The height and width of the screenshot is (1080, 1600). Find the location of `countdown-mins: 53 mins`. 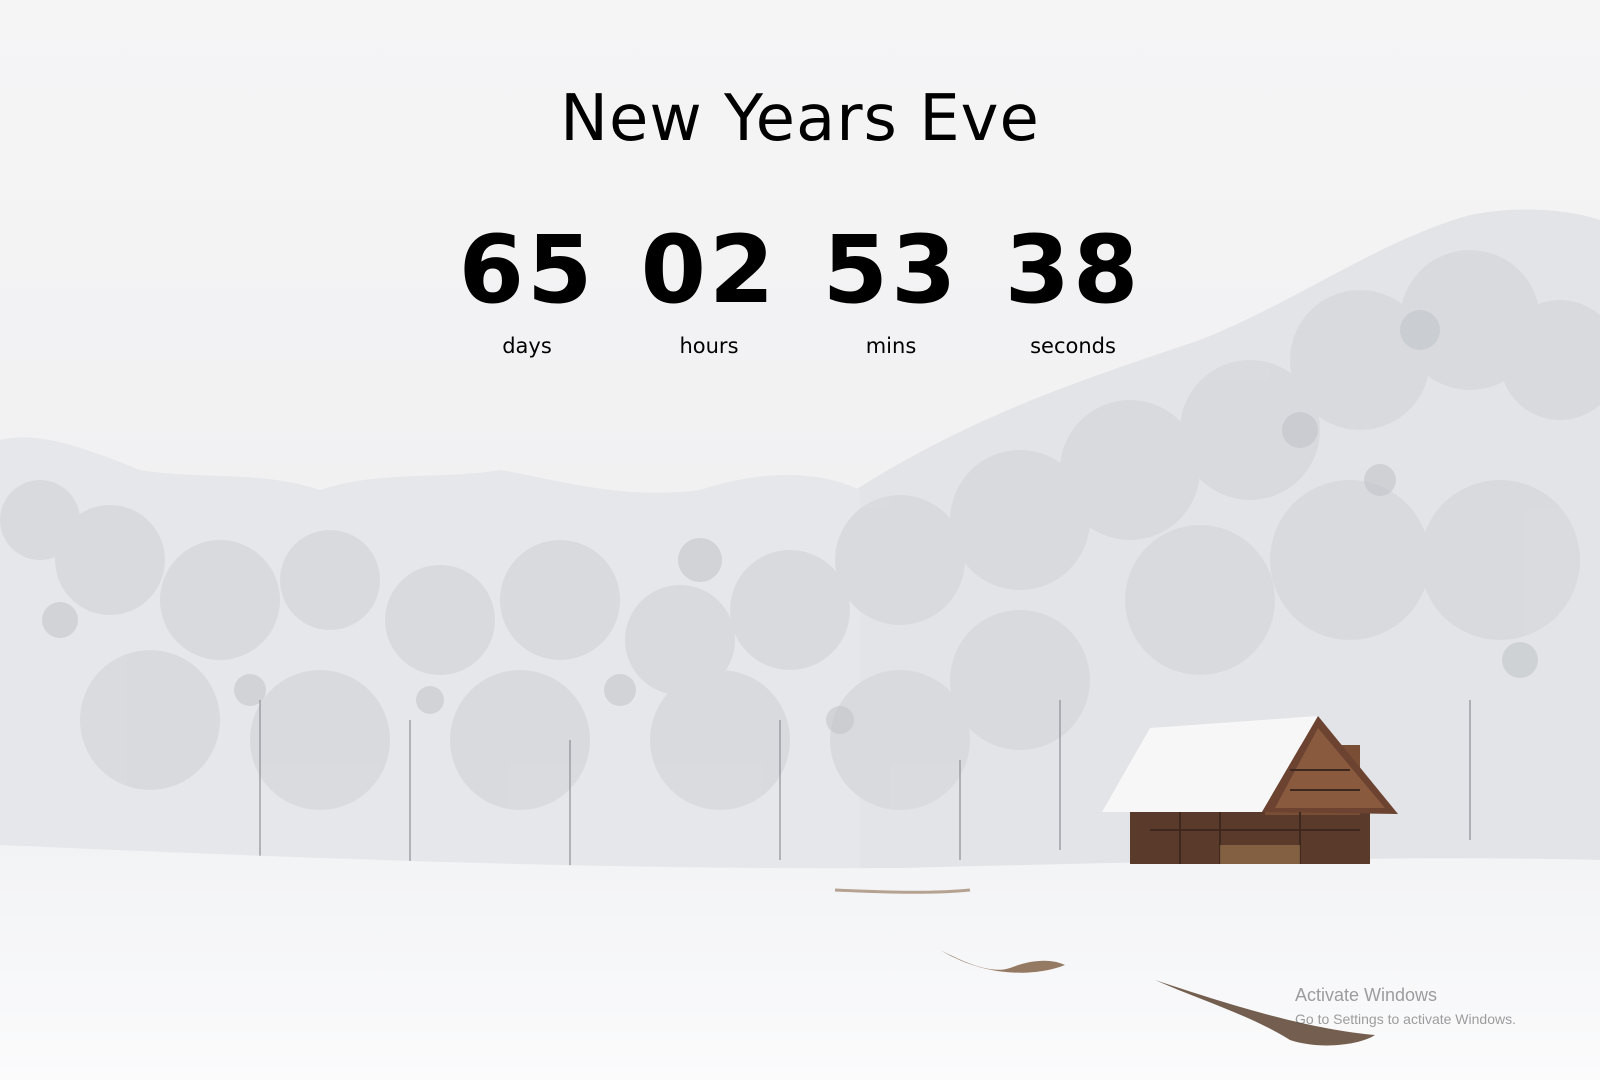

countdown-mins: 53 mins is located at coordinates (891, 287).